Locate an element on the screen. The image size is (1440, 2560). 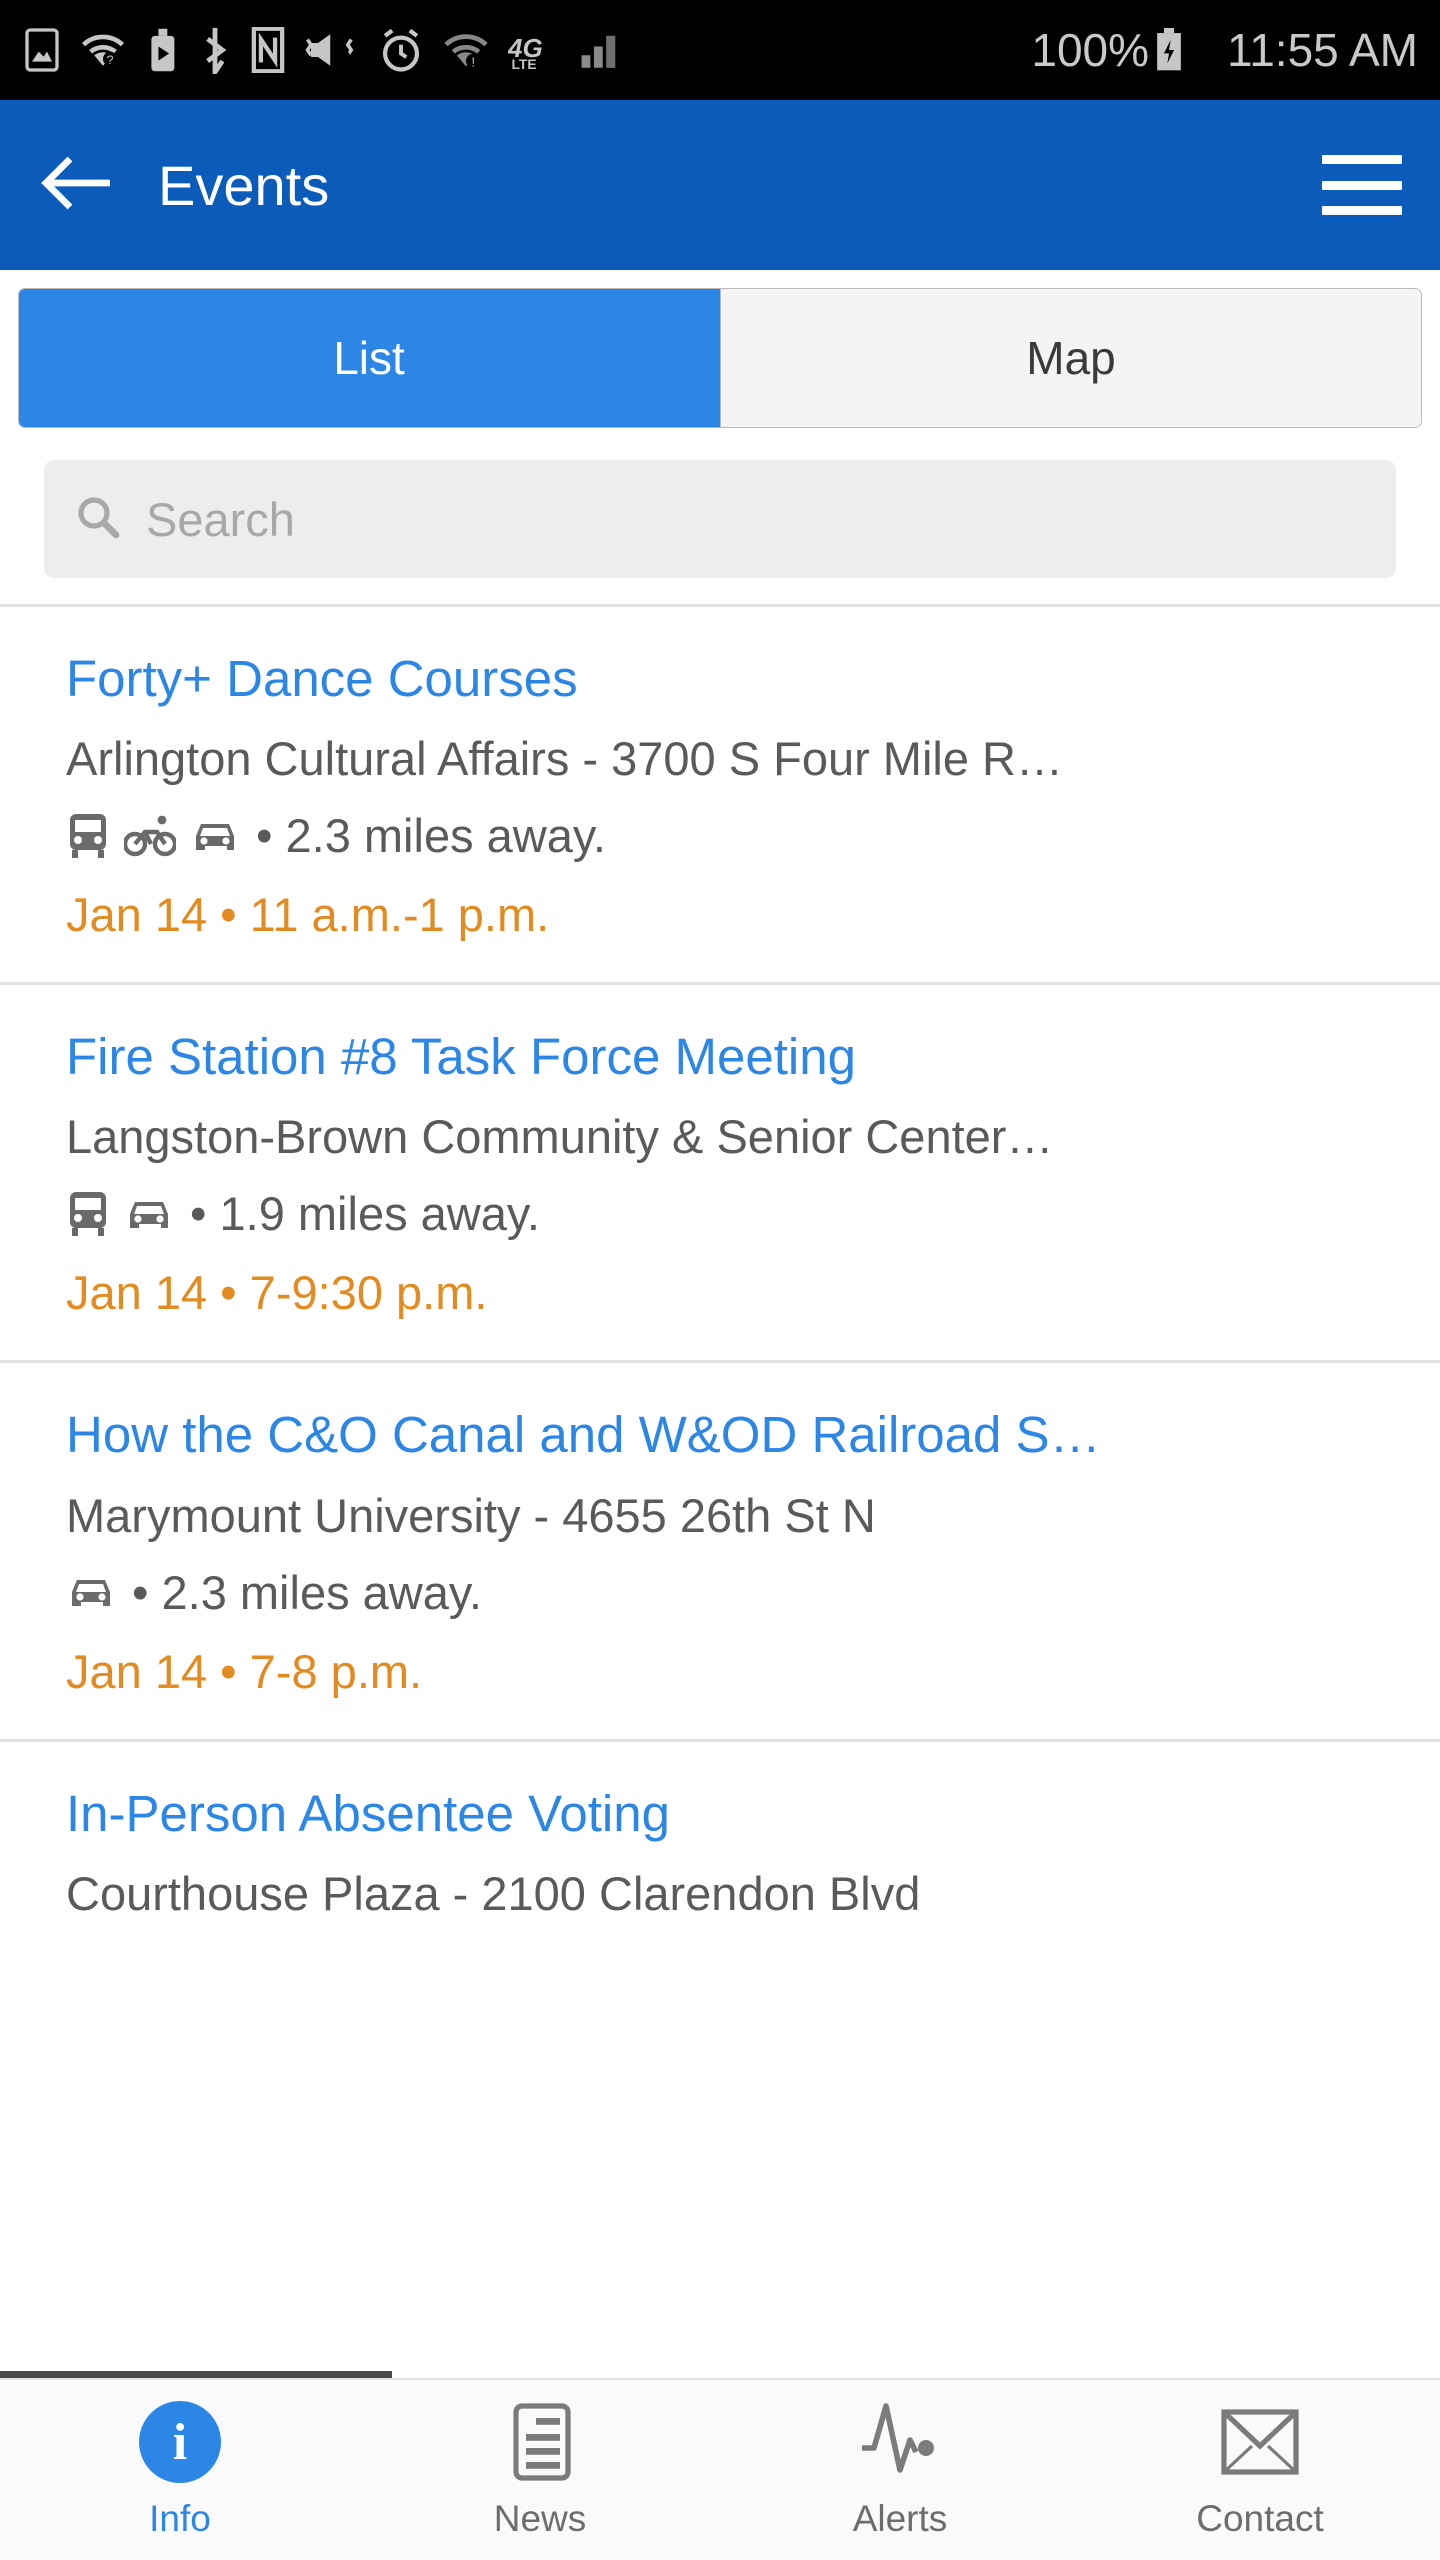
nav-label-info: Info is located at coordinates (180, 2518).